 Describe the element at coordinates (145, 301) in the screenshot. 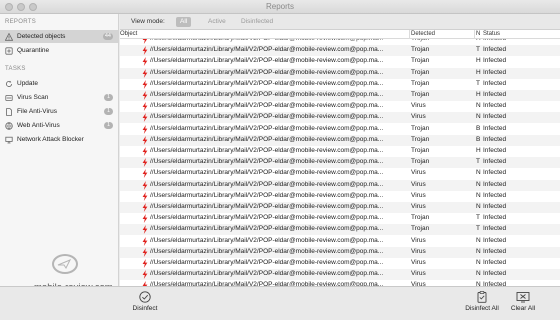

I see `disinfect-button: Disinfect` at that location.